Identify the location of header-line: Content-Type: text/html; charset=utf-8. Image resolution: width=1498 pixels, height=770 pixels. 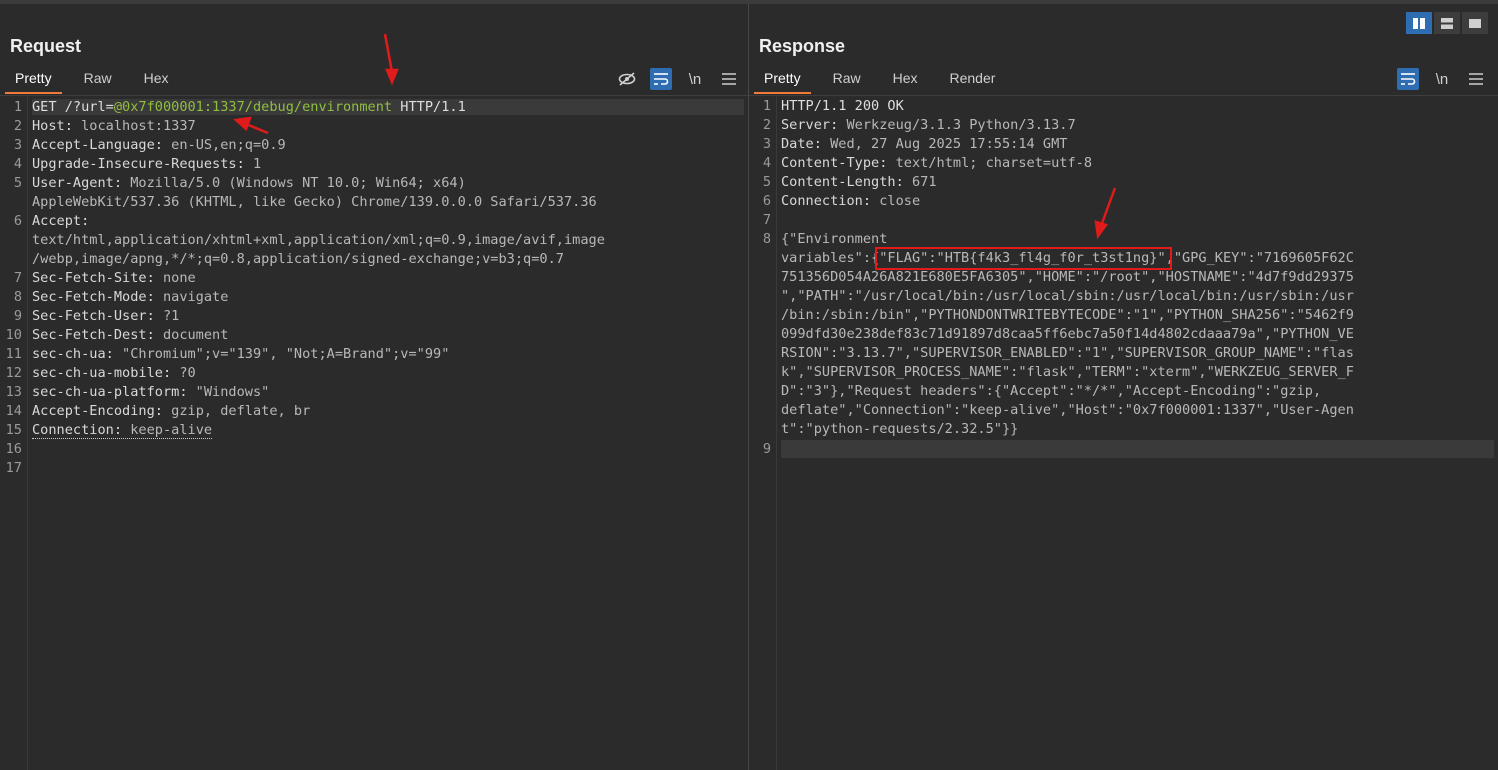
(1137, 163).